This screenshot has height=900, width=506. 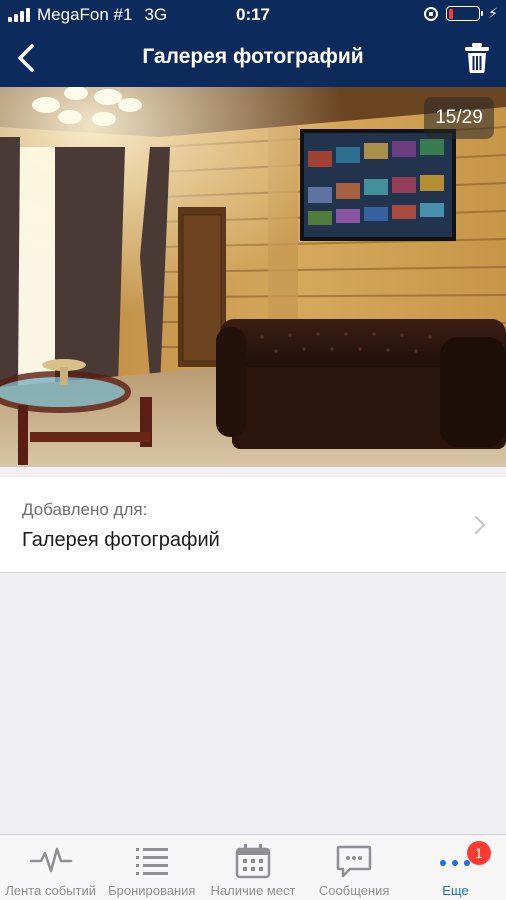 I want to click on status-right: ⚡, so click(x=461, y=13).